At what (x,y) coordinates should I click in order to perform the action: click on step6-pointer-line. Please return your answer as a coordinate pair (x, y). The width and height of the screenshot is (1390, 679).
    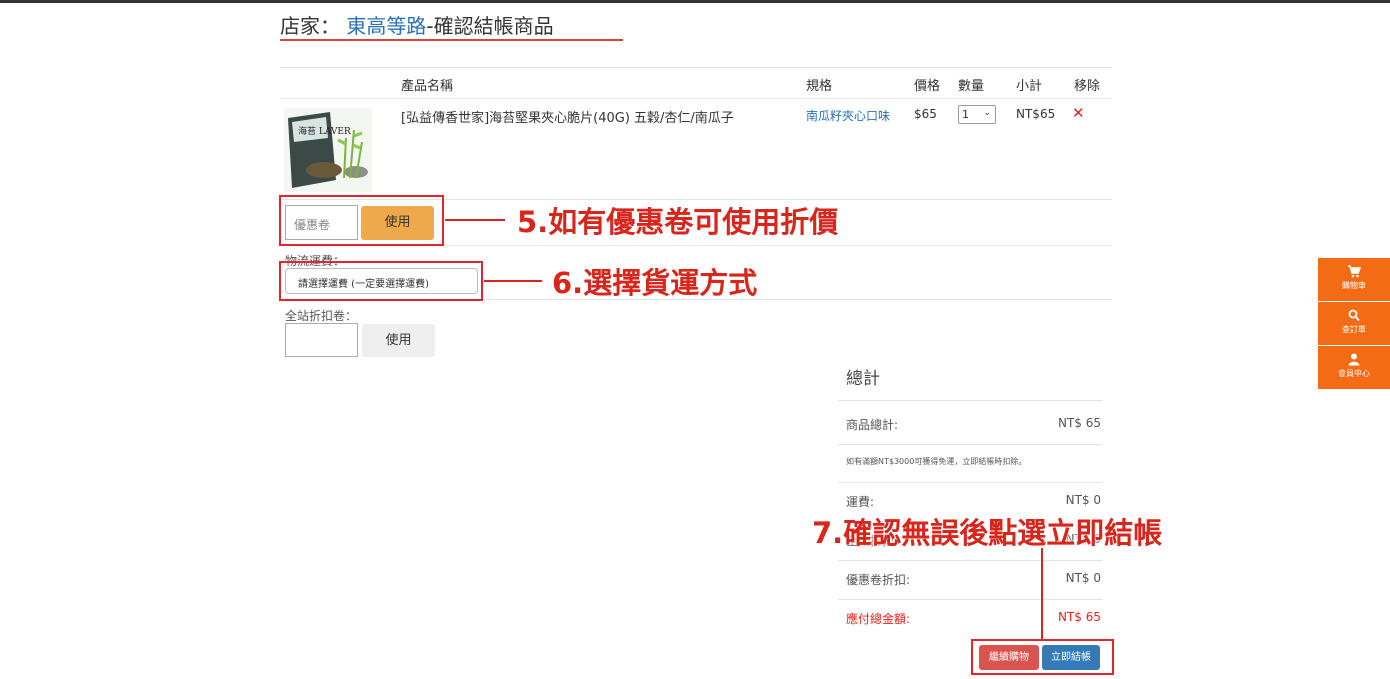
    Looking at the image, I should click on (513, 281).